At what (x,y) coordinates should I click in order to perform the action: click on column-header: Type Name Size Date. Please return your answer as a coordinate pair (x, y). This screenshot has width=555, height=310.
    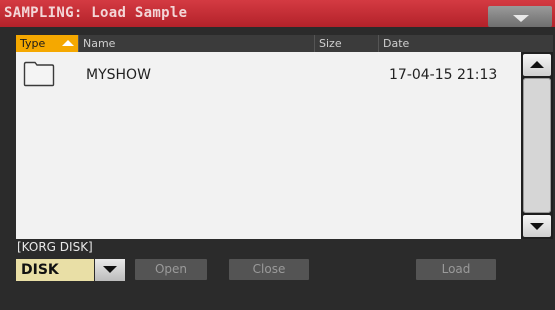
    Looking at the image, I should click on (284, 43).